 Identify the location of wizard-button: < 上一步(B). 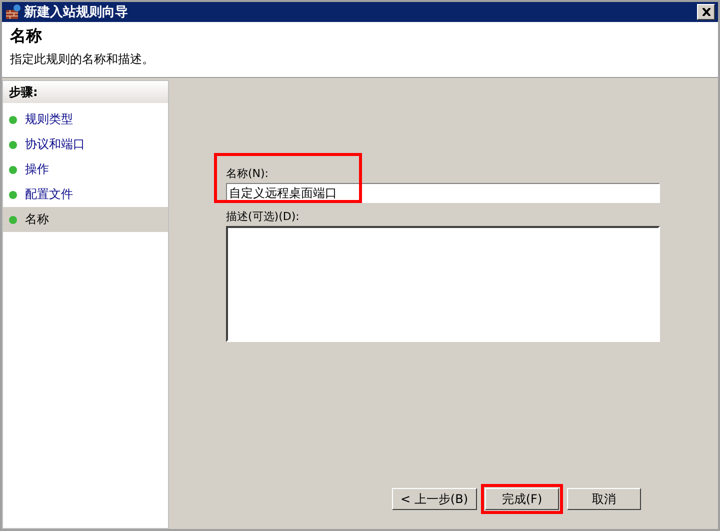
(434, 499).